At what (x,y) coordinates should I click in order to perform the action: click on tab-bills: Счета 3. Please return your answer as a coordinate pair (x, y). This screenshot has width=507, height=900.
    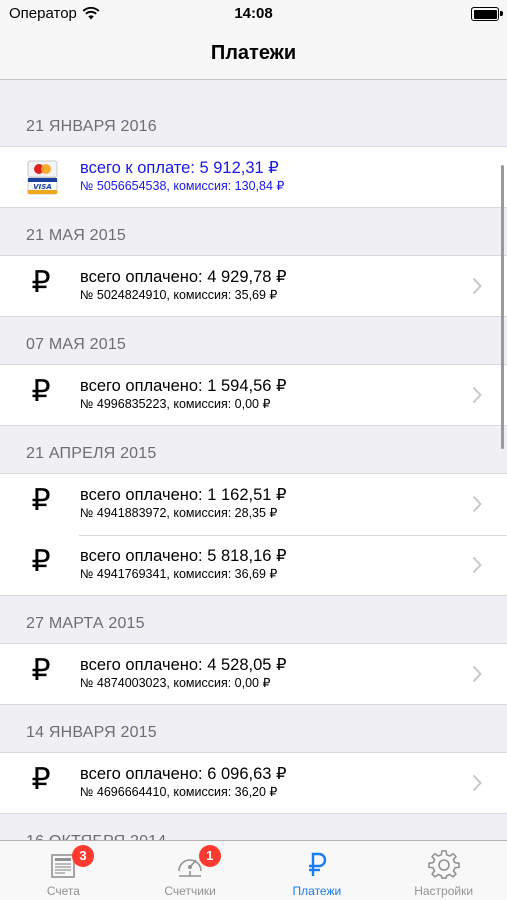
    Looking at the image, I should click on (63, 870).